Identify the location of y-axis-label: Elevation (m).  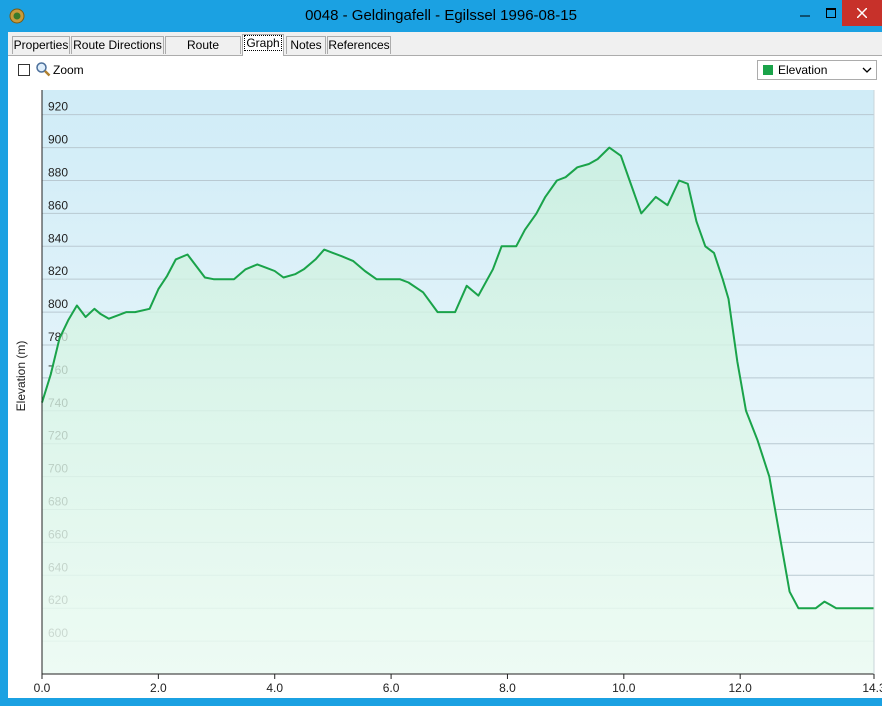
(21, 376).